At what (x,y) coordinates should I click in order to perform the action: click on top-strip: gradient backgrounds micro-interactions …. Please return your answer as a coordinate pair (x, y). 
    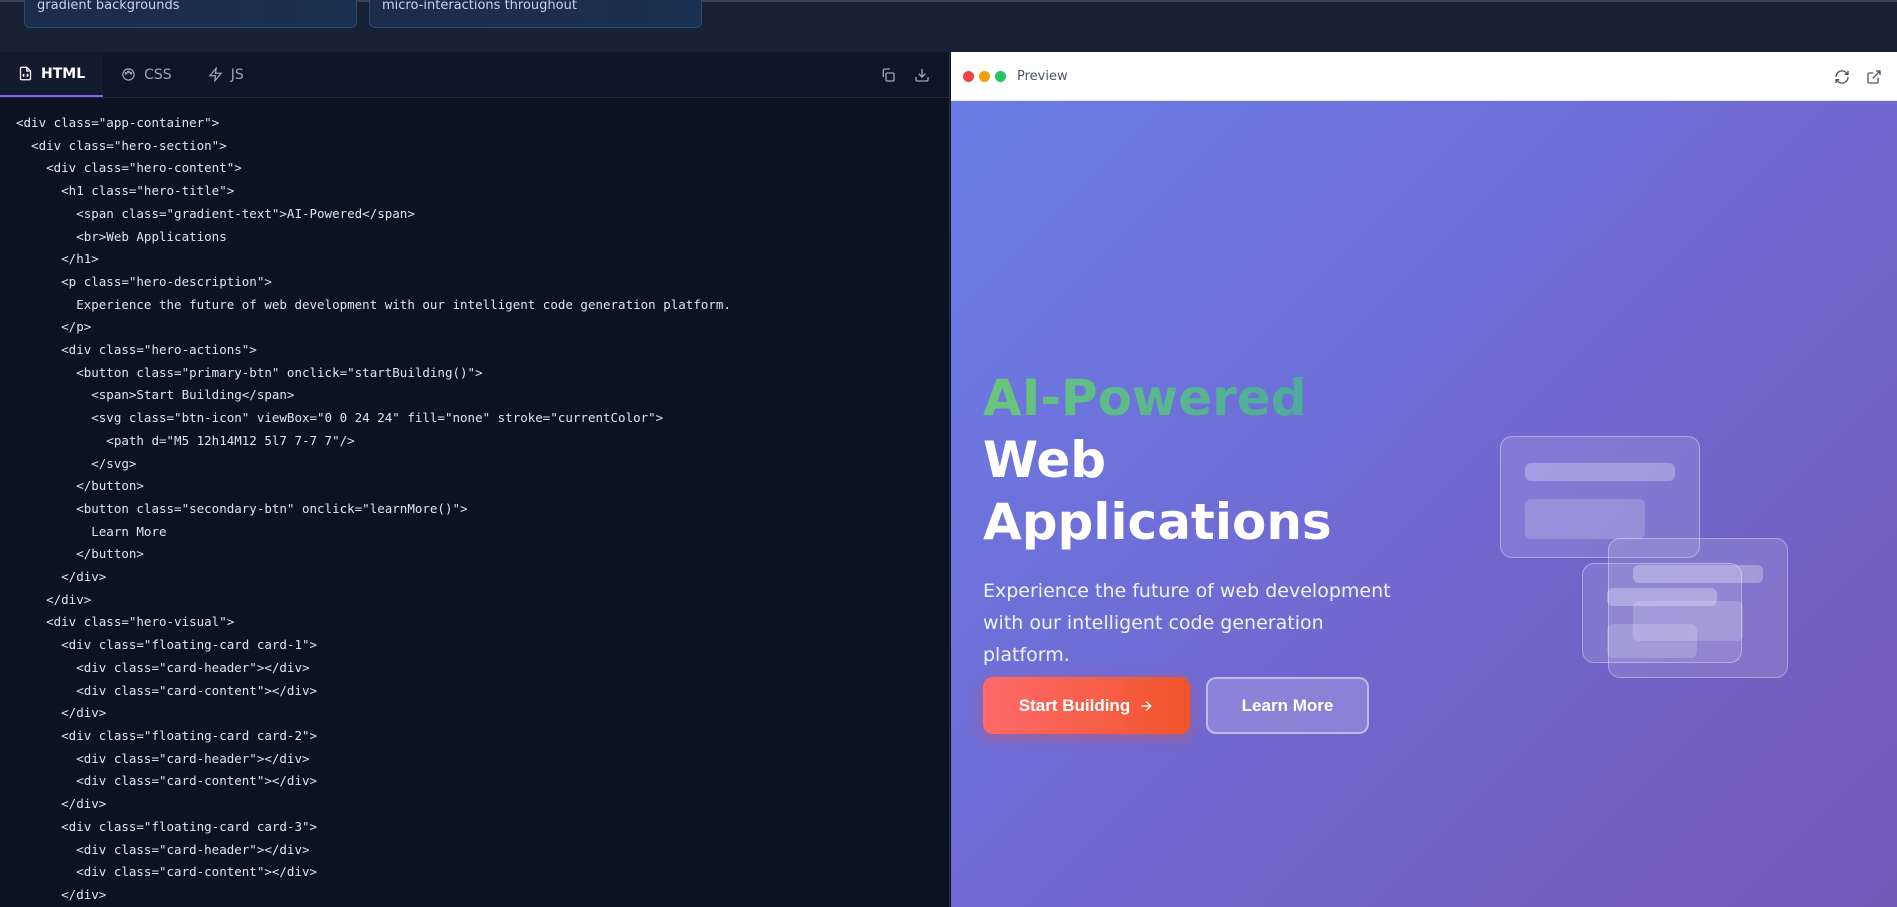
    Looking at the image, I should click on (948, 26).